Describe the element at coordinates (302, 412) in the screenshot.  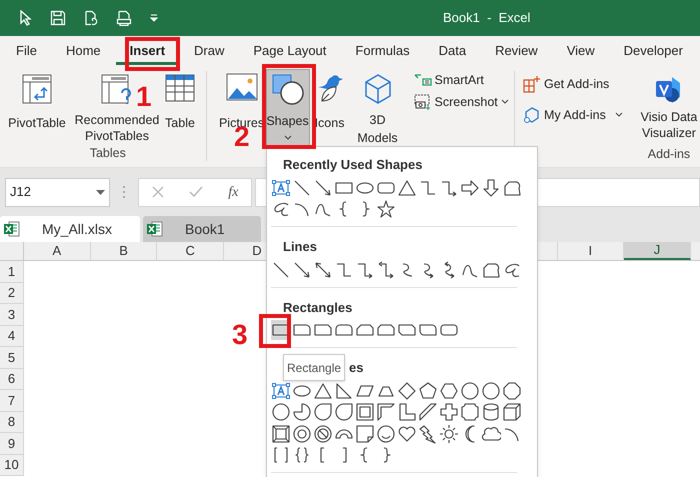
I see `pie-icon` at that location.